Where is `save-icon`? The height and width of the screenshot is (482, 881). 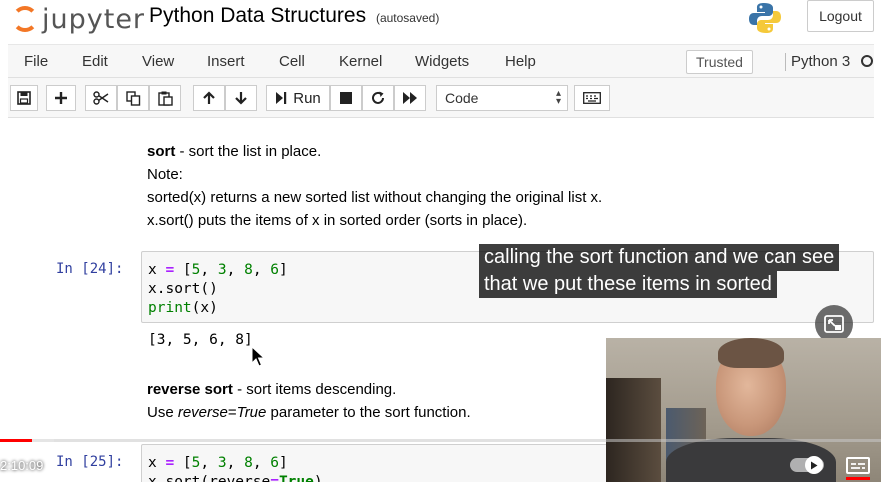
save-icon is located at coordinates (24, 98).